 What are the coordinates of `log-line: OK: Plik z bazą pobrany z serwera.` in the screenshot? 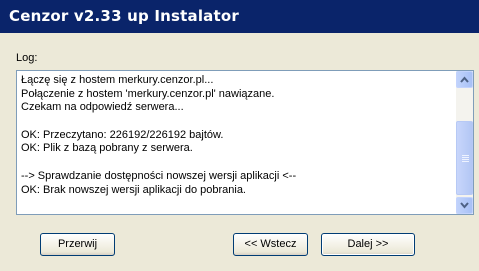 It's located at (107, 148).